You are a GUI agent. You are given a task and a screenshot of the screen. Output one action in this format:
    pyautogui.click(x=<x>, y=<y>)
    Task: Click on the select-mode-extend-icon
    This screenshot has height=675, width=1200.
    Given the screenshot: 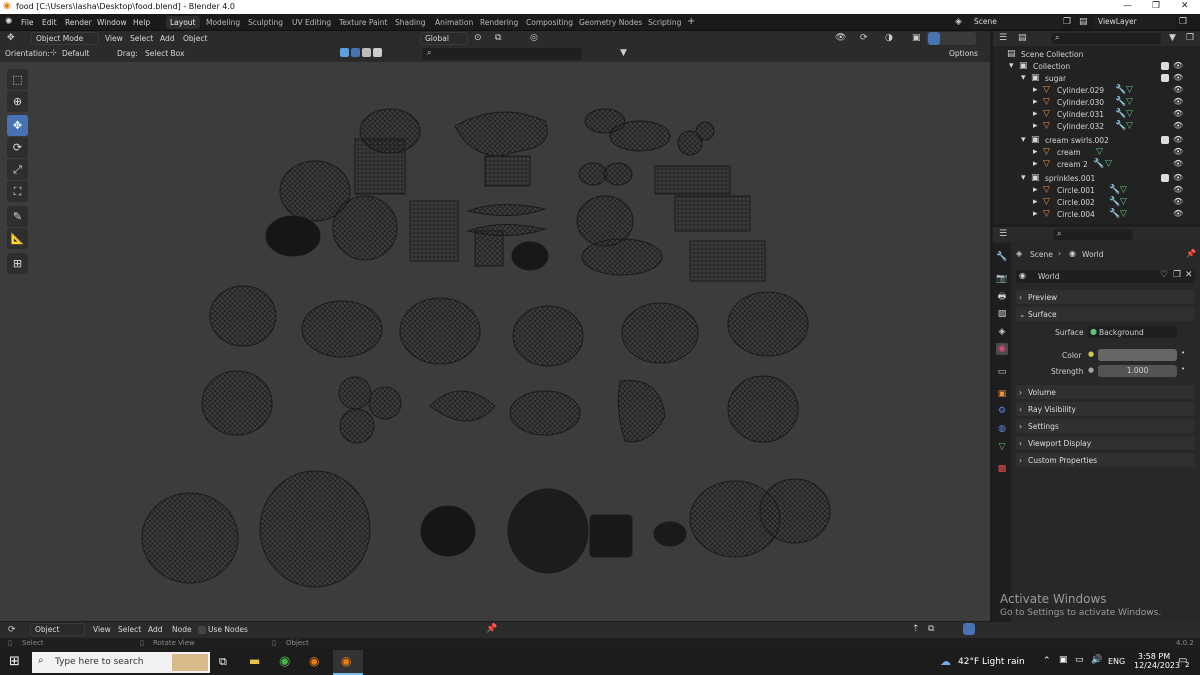 What is the action you would take?
    pyautogui.click(x=355, y=52)
    